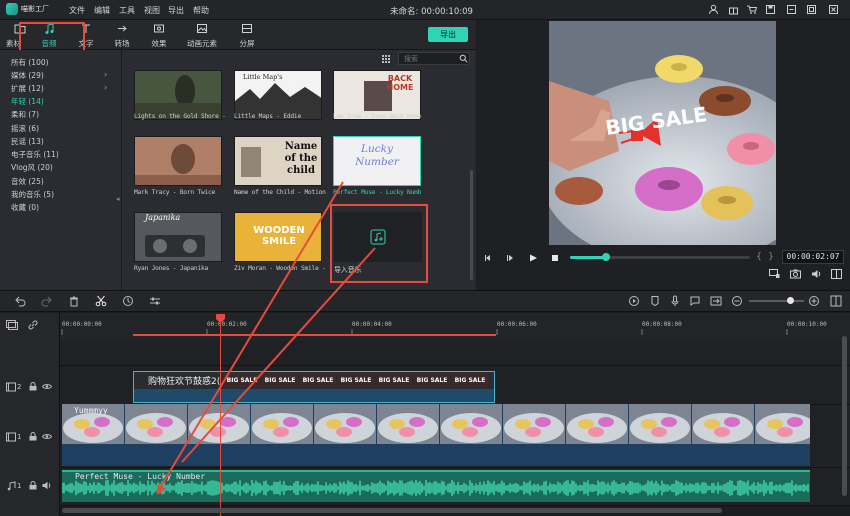  Describe the element at coordinates (118, 199) in the screenshot. I see `collapse-arrow-icon: ◂` at that location.